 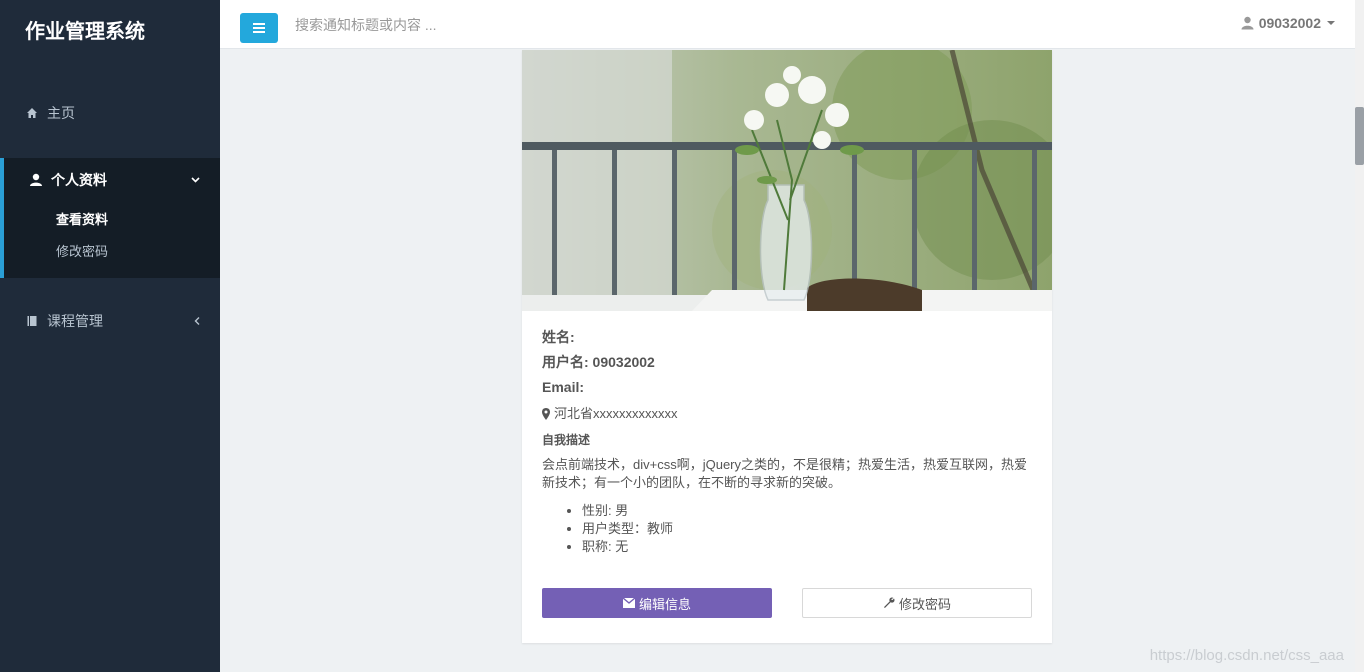 I want to click on app-title: 作业管理系统, so click(x=85, y=31).